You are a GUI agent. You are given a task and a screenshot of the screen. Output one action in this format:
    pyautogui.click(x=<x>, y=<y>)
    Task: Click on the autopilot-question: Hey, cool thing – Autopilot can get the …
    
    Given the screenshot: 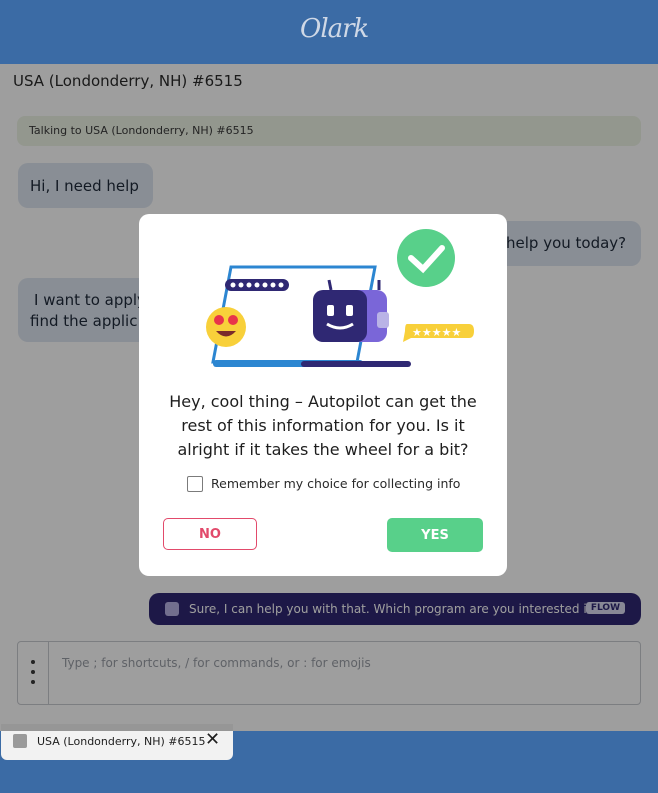 What is the action you would take?
    pyautogui.click(x=323, y=426)
    